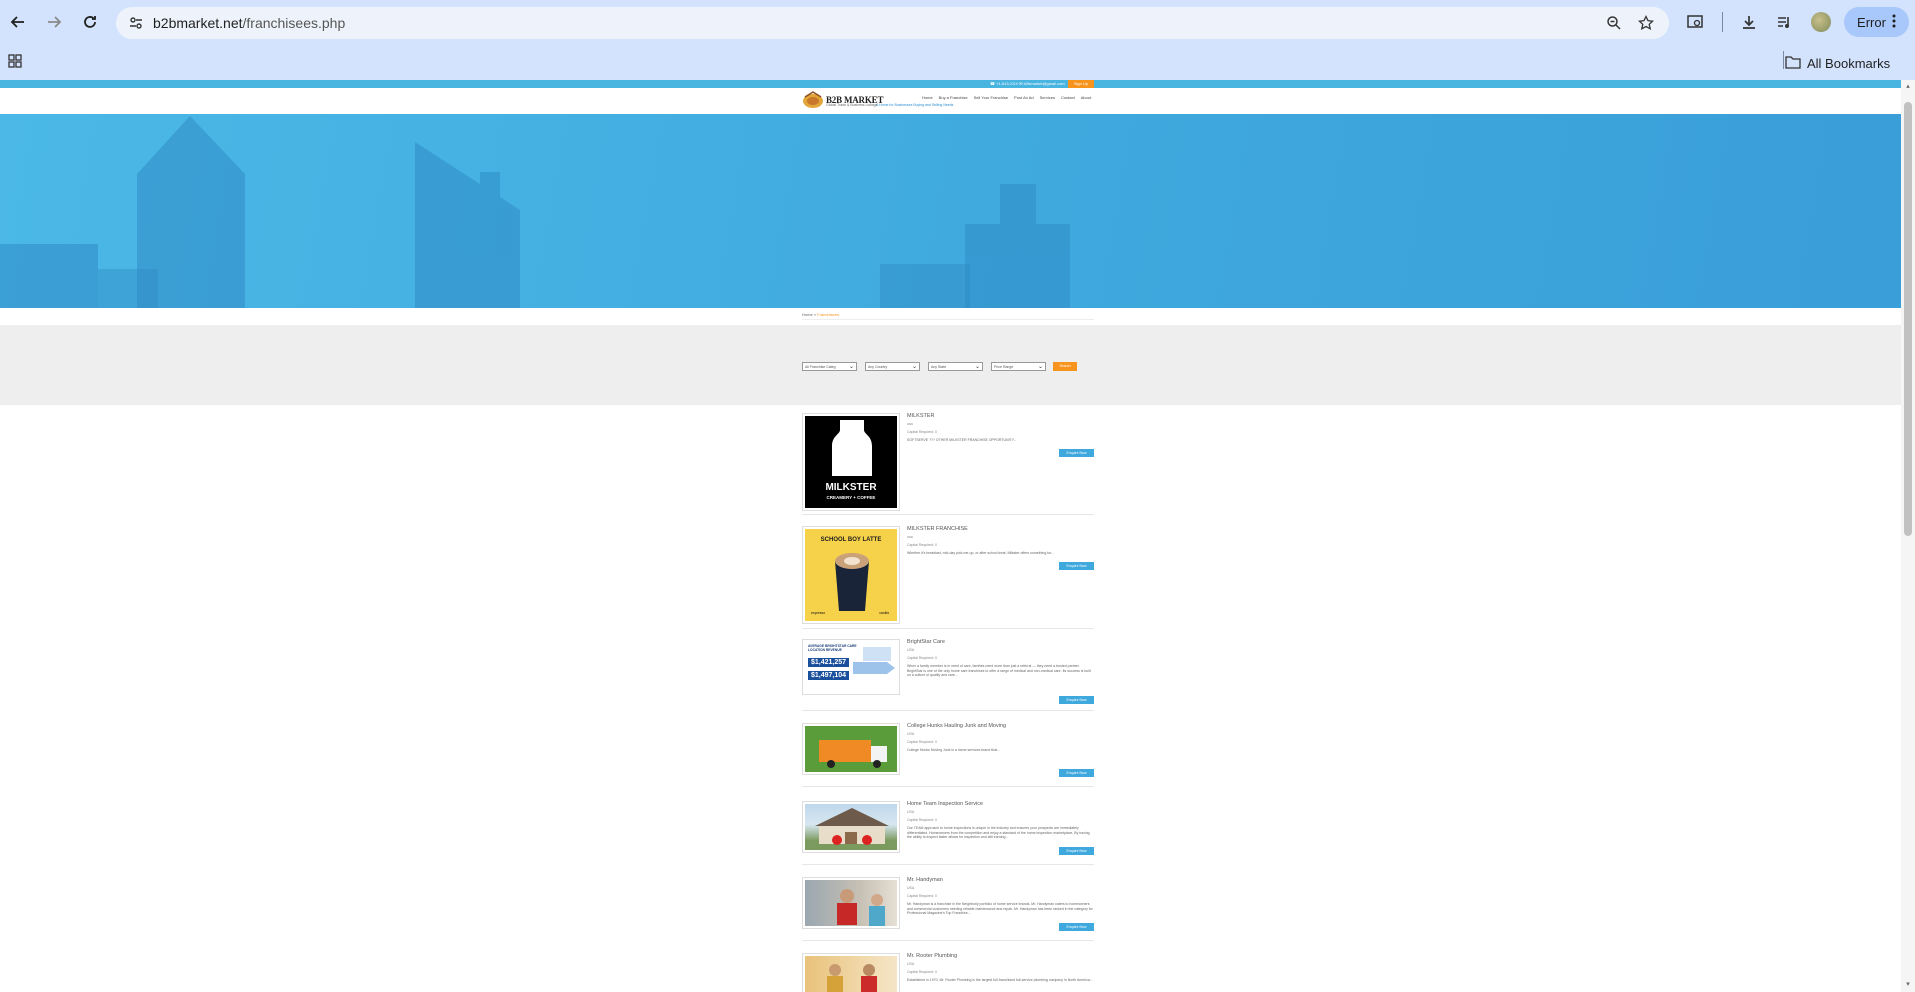 The height and width of the screenshot is (992, 1915). I want to click on listing-title: Home Team Inspection Service, so click(945, 804).